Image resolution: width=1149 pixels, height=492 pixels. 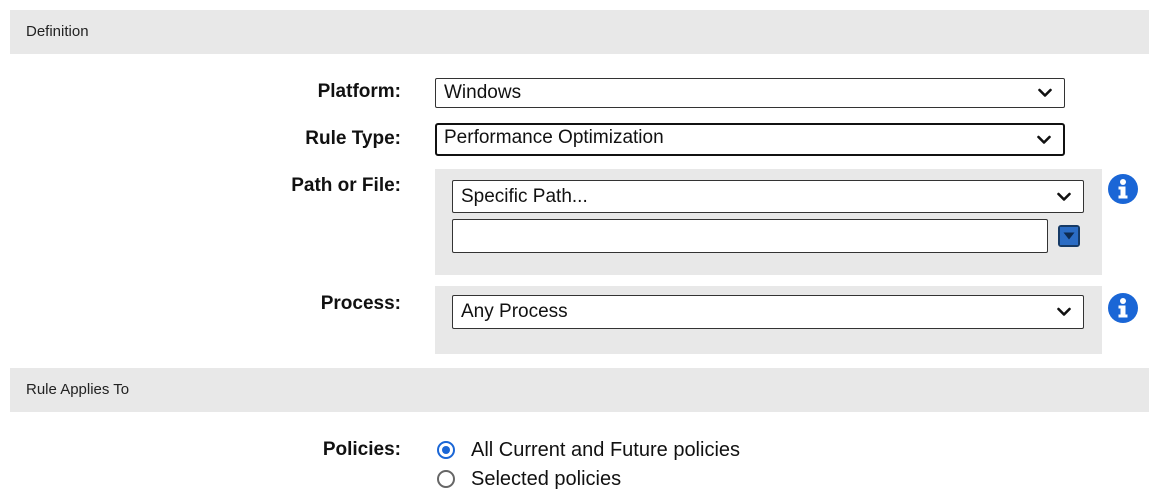 What do you see at coordinates (483, 92) in the screenshot?
I see `platform-select-value: Windows` at bounding box center [483, 92].